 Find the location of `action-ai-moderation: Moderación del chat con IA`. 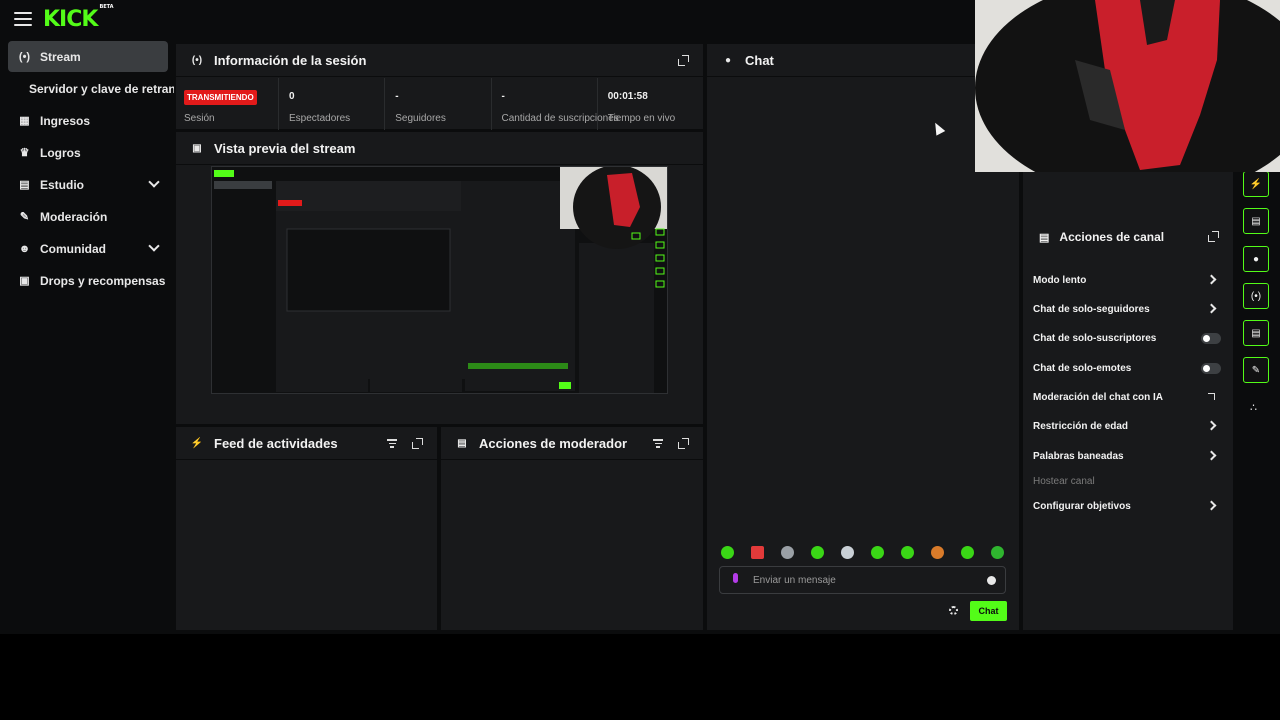

action-ai-moderation: Moderación del chat con IA is located at coordinates (1128, 397).